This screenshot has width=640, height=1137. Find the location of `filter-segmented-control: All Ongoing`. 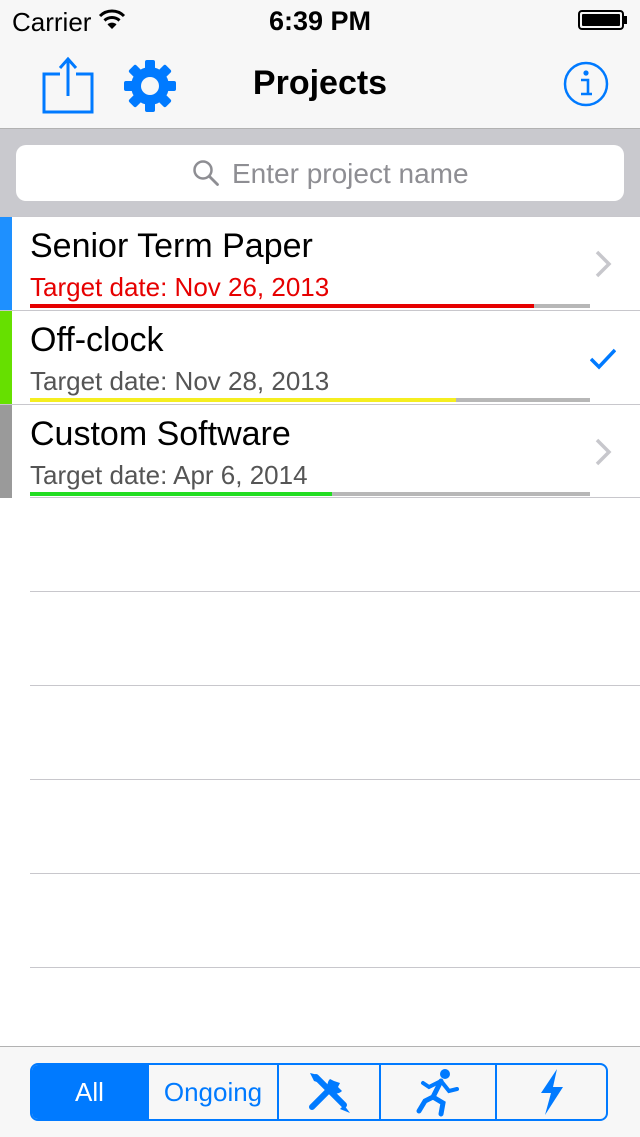

filter-segmented-control: All Ongoing is located at coordinates (319, 1092).